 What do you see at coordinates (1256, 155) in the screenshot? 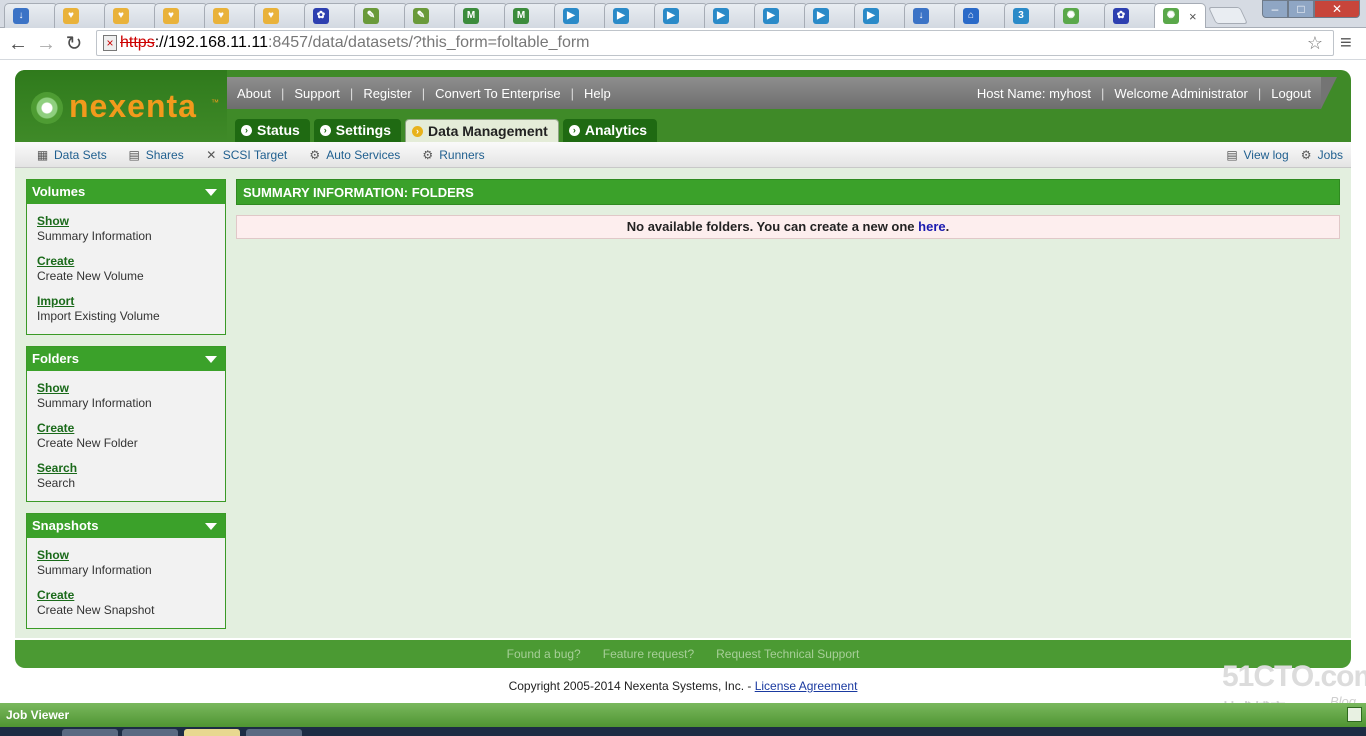
I see `subnav-item-view-log: ▤ View log` at bounding box center [1256, 155].